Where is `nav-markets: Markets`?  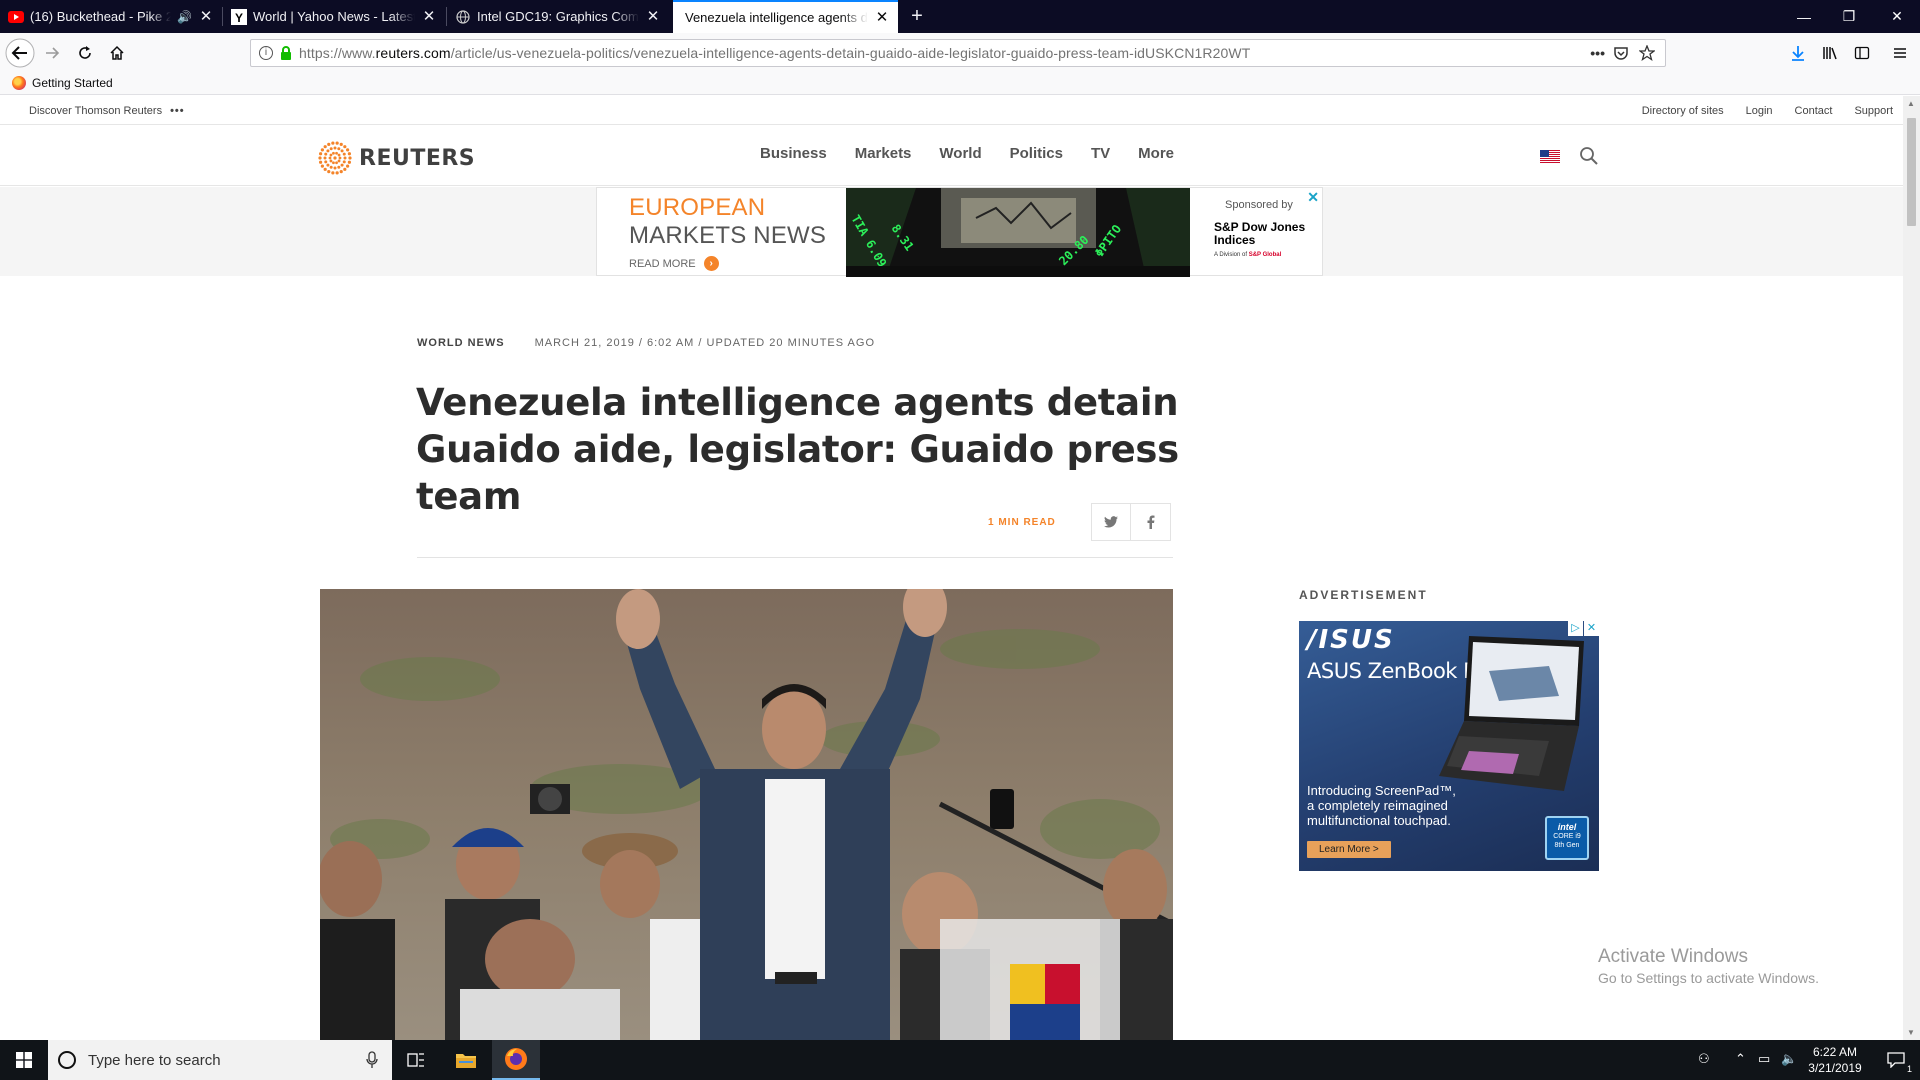 nav-markets: Markets is located at coordinates (883, 153).